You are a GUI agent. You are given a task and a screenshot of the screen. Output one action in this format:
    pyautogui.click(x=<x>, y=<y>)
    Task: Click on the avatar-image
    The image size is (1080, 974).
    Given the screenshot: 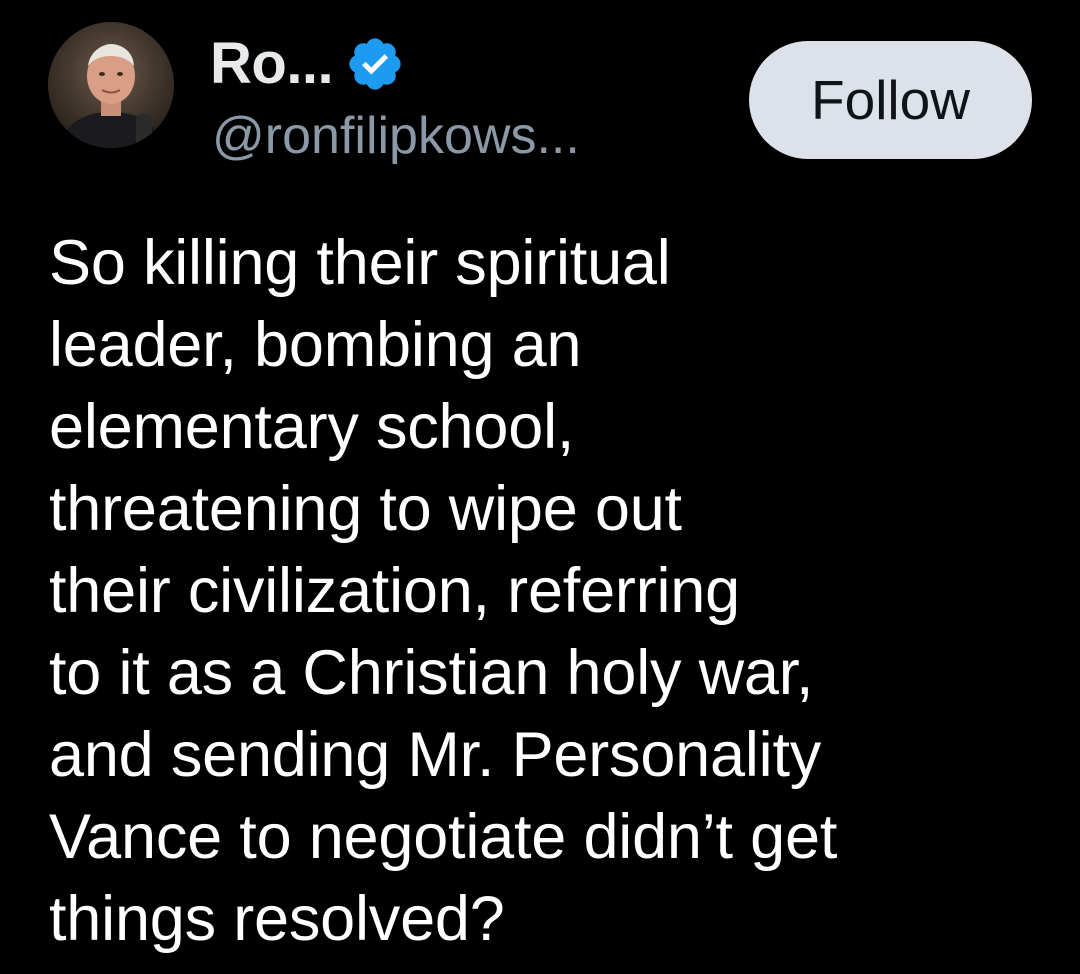 What is the action you would take?
    pyautogui.click(x=111, y=85)
    